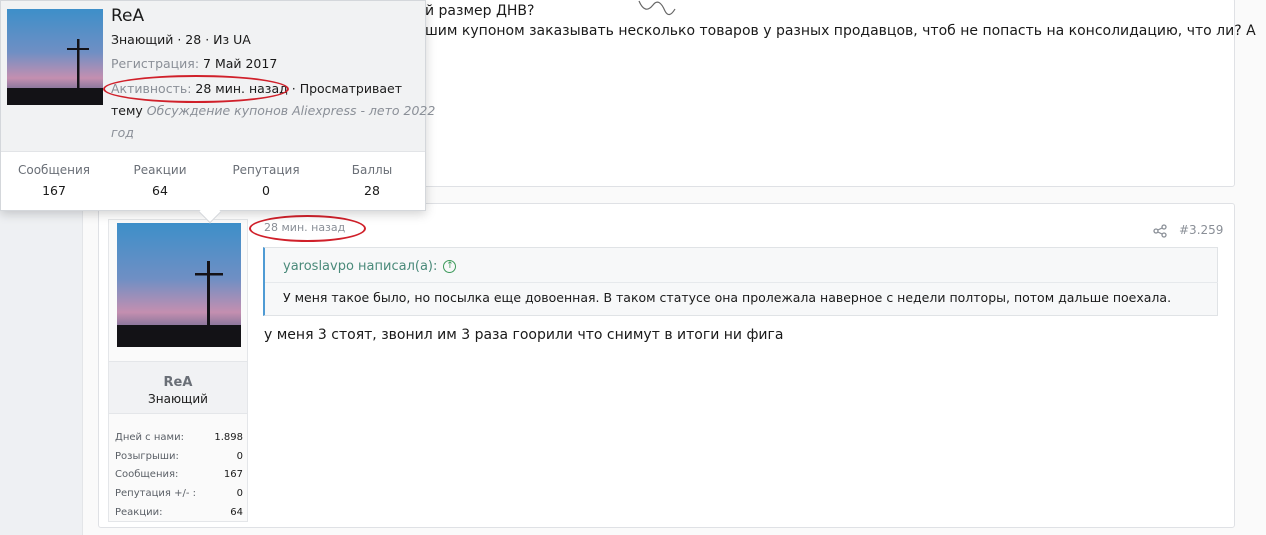  Describe the element at coordinates (266, 181) in the screenshot. I see `tooltip-stat: Репутация 0` at that location.